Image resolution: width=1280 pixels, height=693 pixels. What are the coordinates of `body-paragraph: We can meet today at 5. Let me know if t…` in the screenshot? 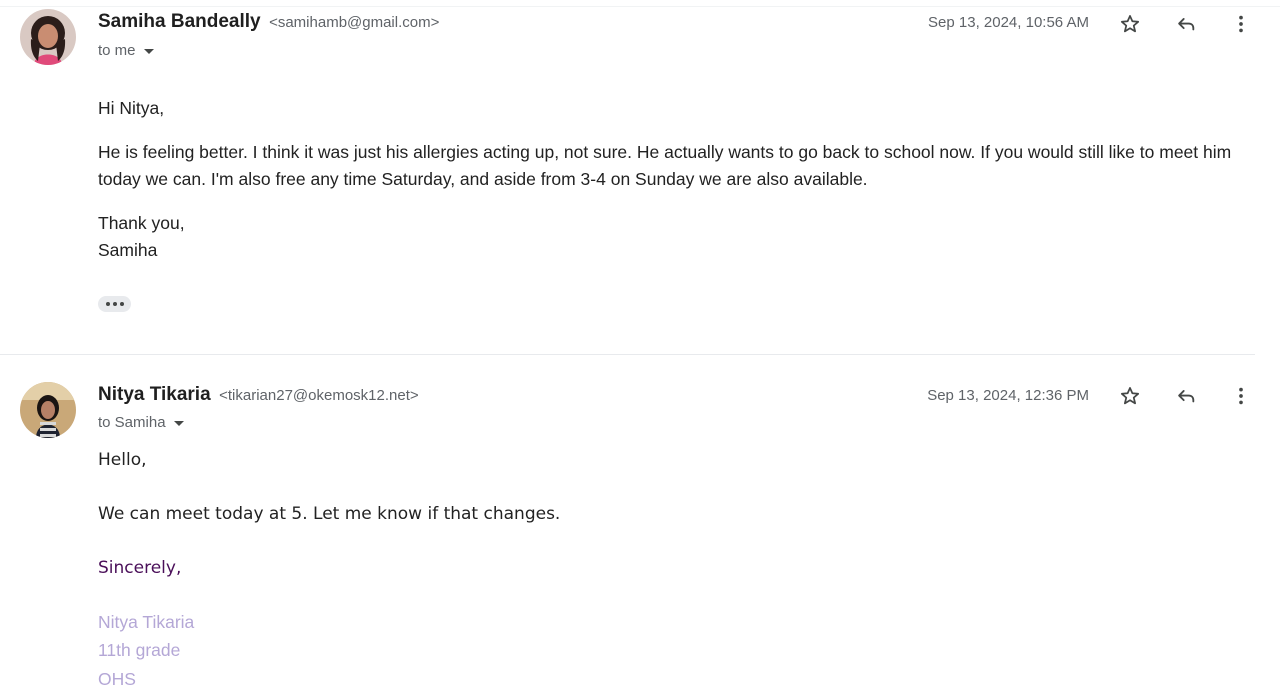 It's located at (329, 514).